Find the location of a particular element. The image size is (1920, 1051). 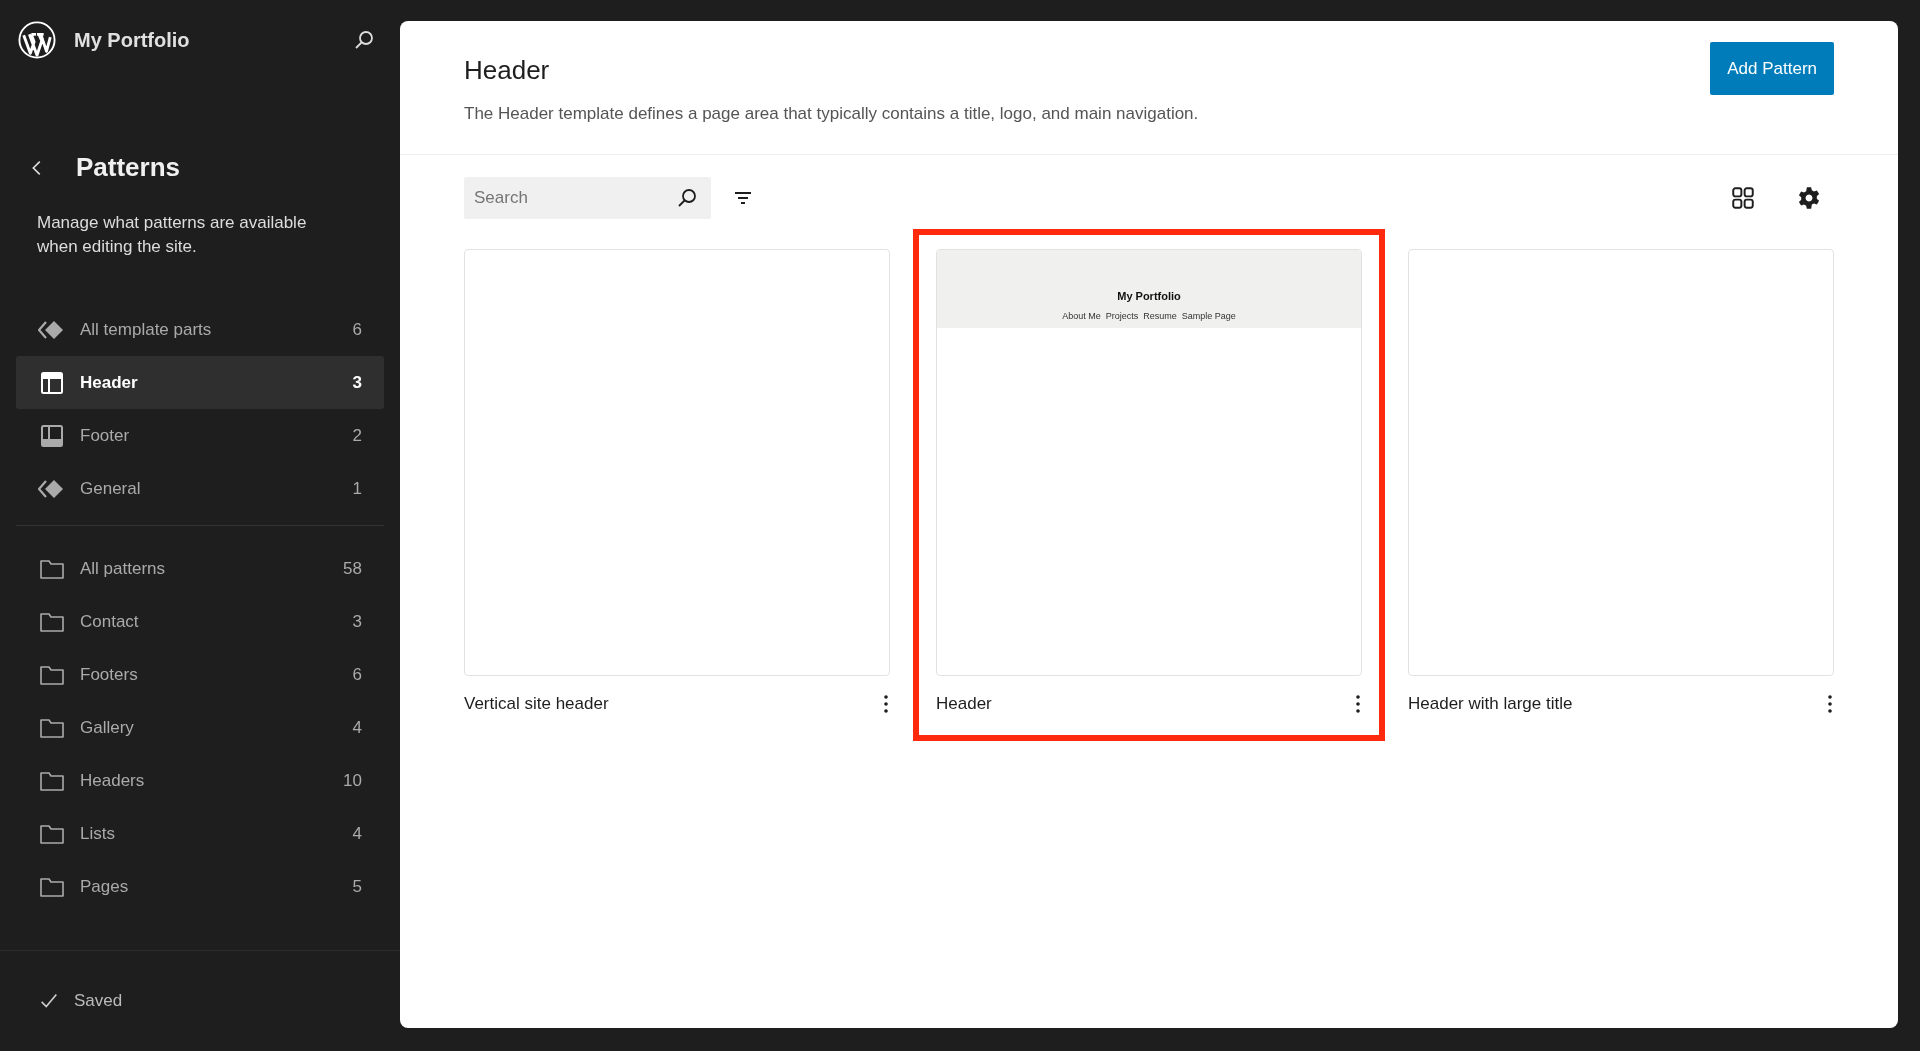

highlighted-pattern-card: My Portfolio About Me Projects Resume Sample Page Header is located at coordinates (1149, 485).